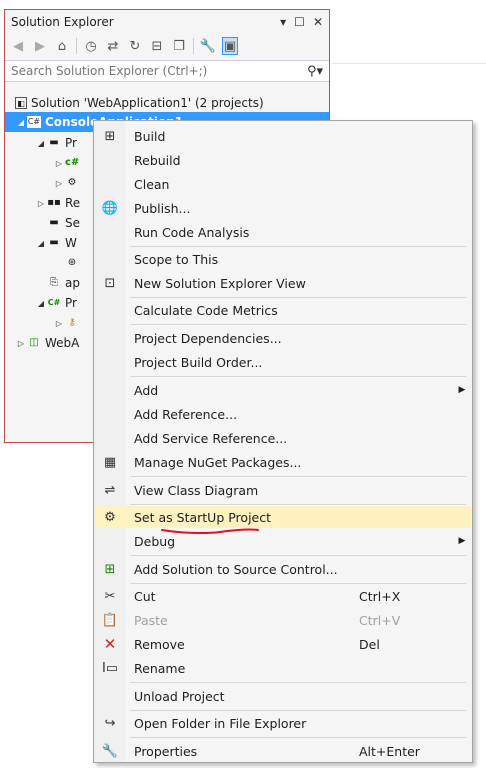 The image size is (486, 768). What do you see at coordinates (110, 136) in the screenshot?
I see `build-icon: ⊞` at bounding box center [110, 136].